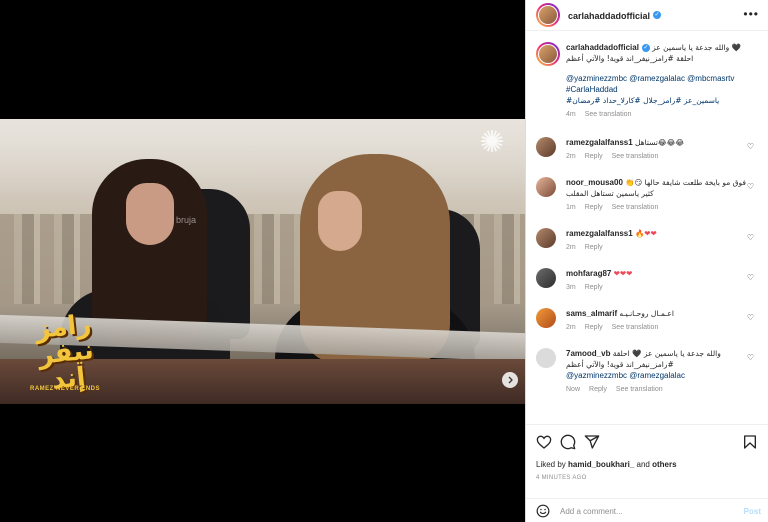 The image size is (768, 522). I want to click on caption-story-ring, so click(548, 54).